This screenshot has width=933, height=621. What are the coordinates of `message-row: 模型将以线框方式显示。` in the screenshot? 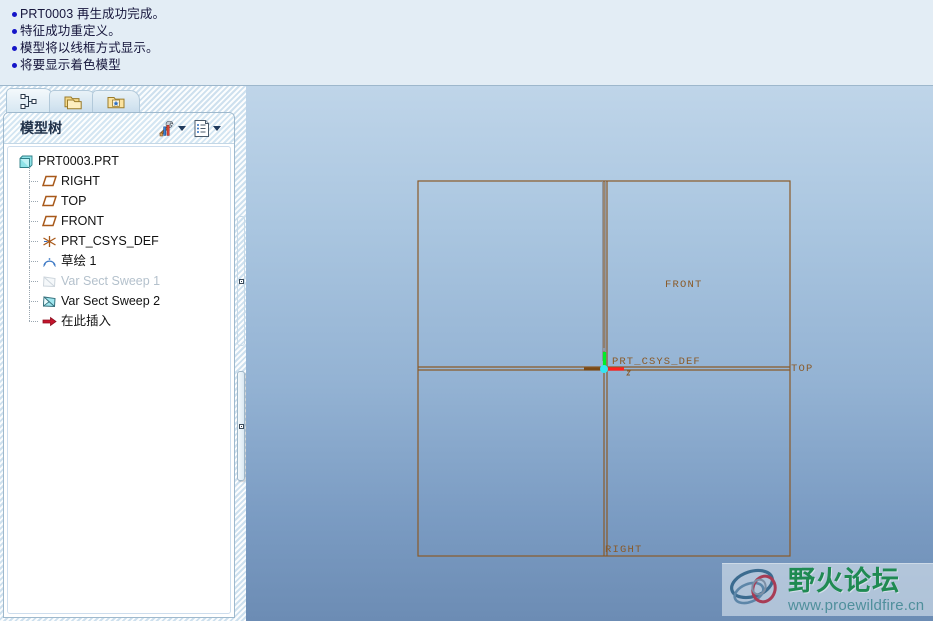 It's located at (470, 48).